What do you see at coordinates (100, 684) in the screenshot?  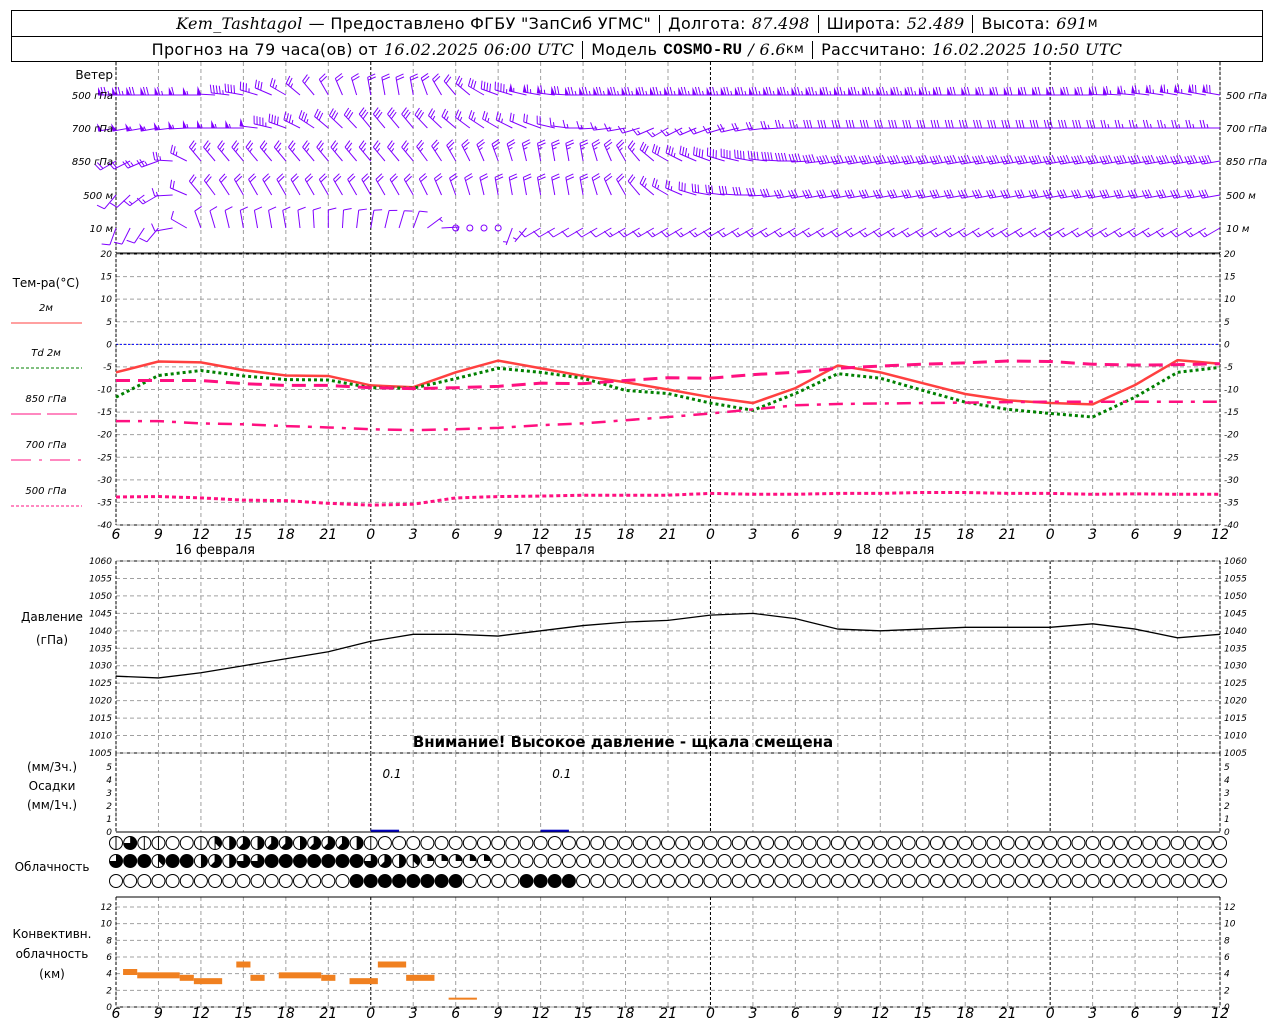 I see `pressure-tick-label-left: 1025` at bounding box center [100, 684].